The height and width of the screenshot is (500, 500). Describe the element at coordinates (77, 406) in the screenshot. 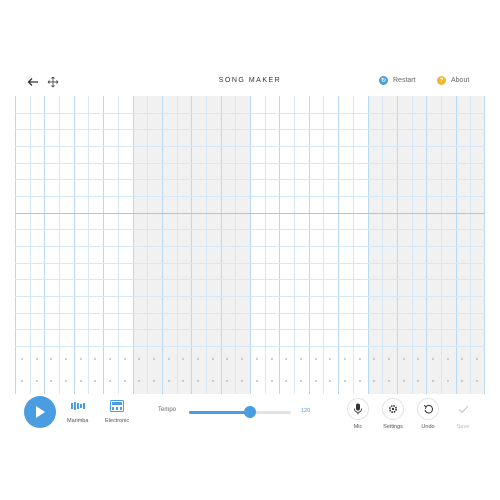

I see `marimba-icon` at that location.